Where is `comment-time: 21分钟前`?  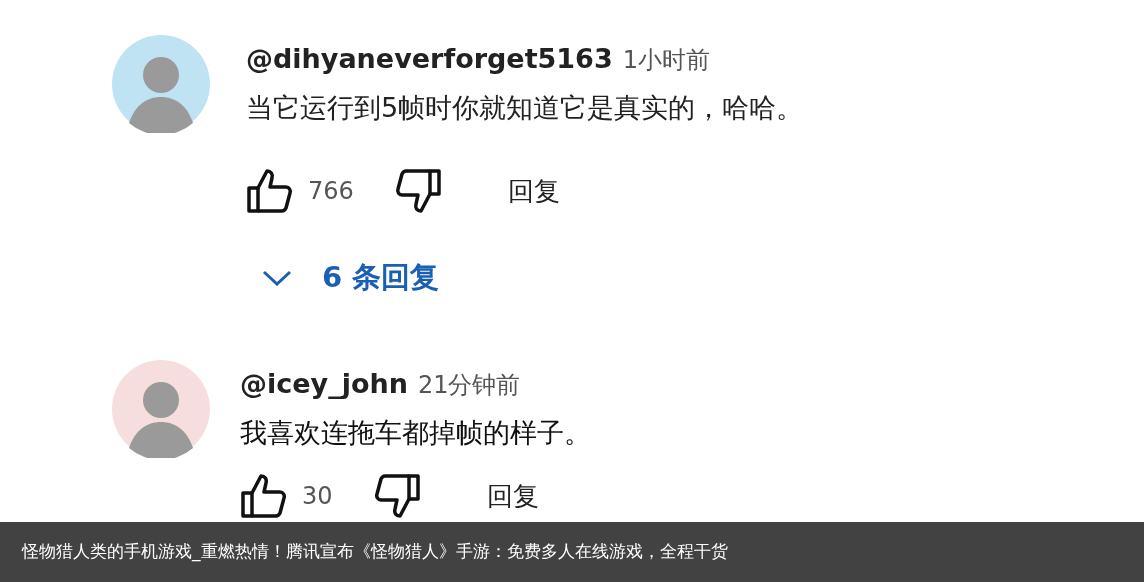
comment-time: 21分钟前 is located at coordinates (469, 385).